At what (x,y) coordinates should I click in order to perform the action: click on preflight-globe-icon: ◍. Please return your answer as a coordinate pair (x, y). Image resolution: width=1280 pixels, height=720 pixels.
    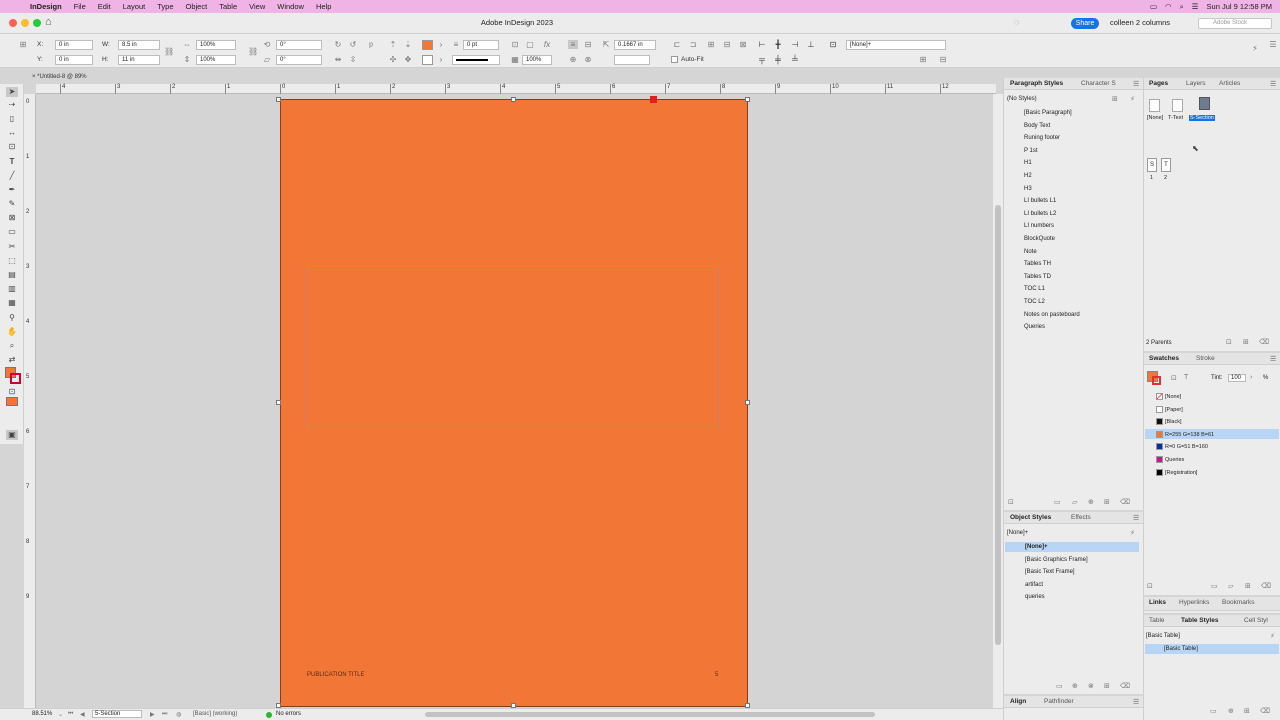
    Looking at the image, I should click on (178, 714).